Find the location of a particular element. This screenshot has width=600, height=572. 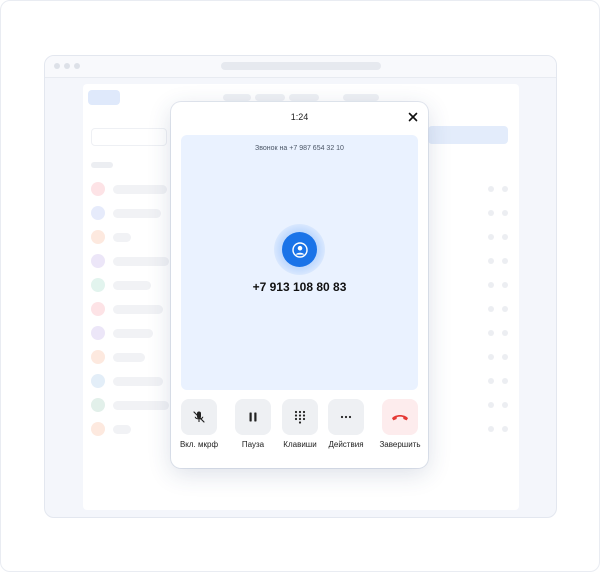

contact-avatar is located at coordinates (299, 249).